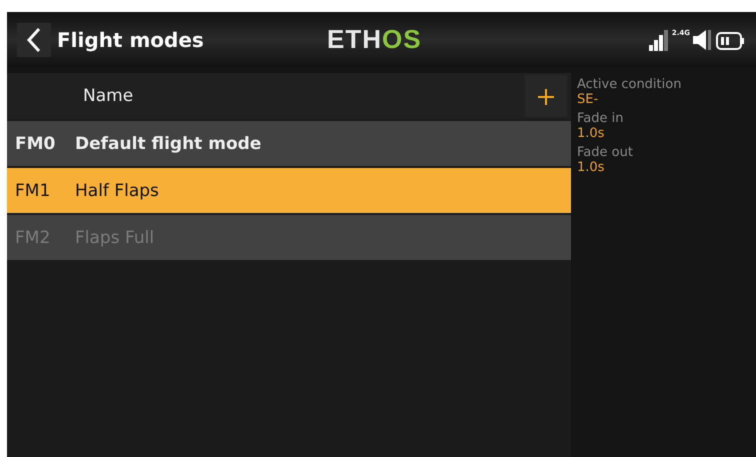 The height and width of the screenshot is (457, 756). Describe the element at coordinates (35, 144) in the screenshot. I see `mode-id: FM0` at that location.